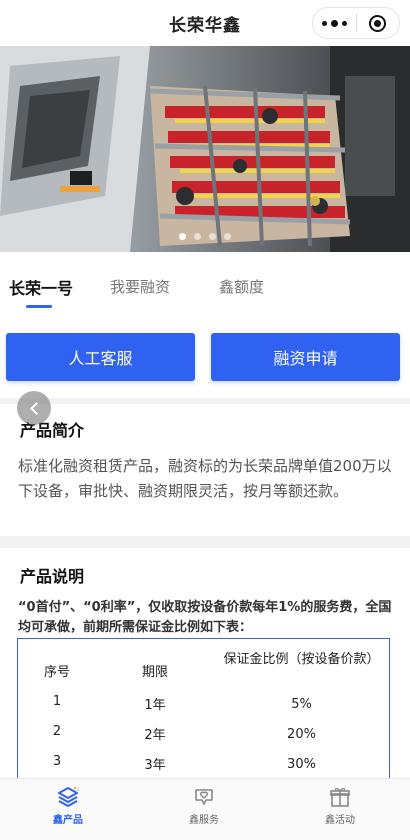 This screenshot has height=840, width=410. Describe the element at coordinates (41, 287) in the screenshot. I see `tab-changrong-one: 长荣一号` at that location.